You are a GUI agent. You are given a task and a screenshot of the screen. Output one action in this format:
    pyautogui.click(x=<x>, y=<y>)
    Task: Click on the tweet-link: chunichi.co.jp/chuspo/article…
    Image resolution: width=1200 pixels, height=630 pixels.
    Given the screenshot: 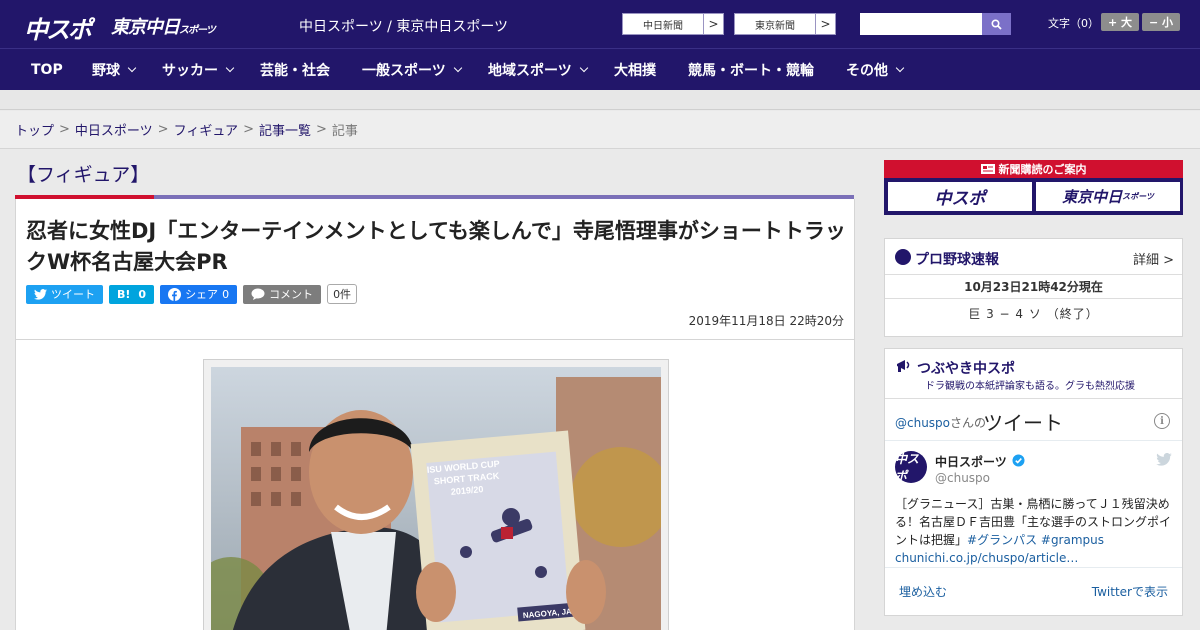 What is the action you would take?
    pyautogui.click(x=986, y=558)
    